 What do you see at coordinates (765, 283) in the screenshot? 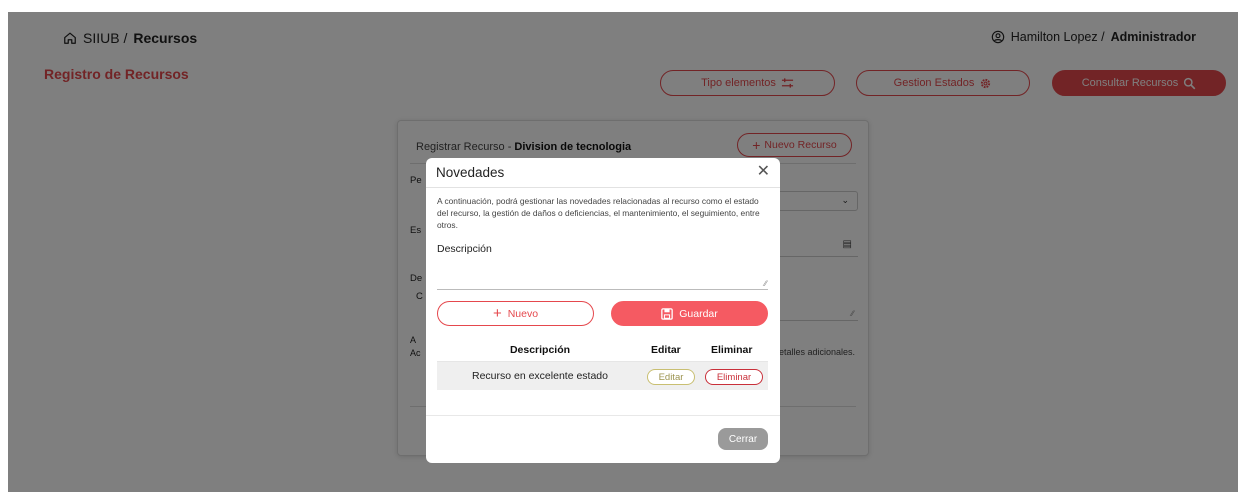
I see `resize-handle-icon: ∕∕` at bounding box center [765, 283].